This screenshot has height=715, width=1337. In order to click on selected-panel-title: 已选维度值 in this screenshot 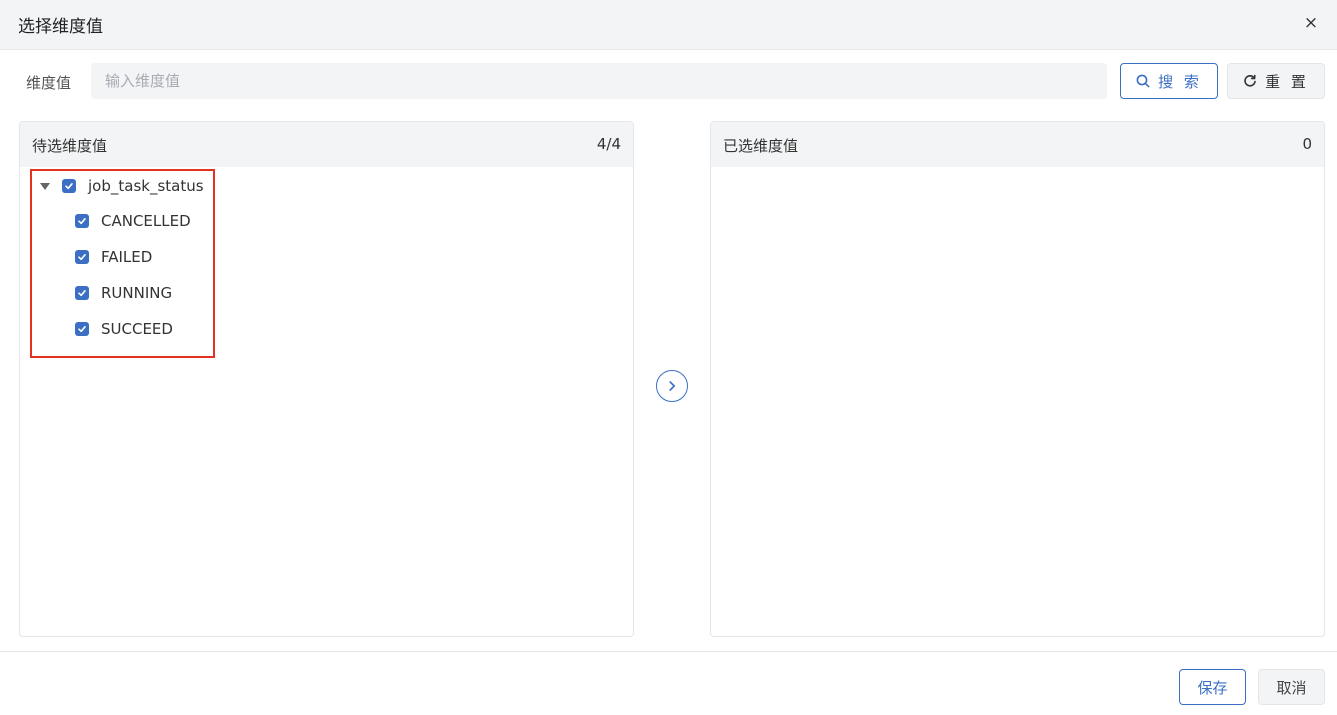, I will do `click(761, 146)`.